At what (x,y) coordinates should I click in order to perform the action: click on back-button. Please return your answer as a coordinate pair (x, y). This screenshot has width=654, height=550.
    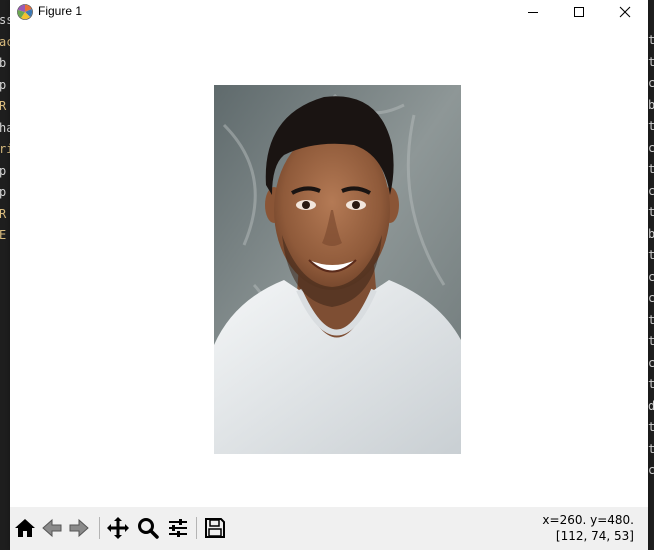
    Looking at the image, I should click on (52, 528).